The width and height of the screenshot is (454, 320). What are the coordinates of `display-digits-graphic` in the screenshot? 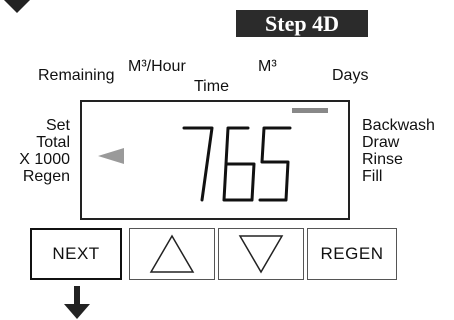 It's located at (237, 164).